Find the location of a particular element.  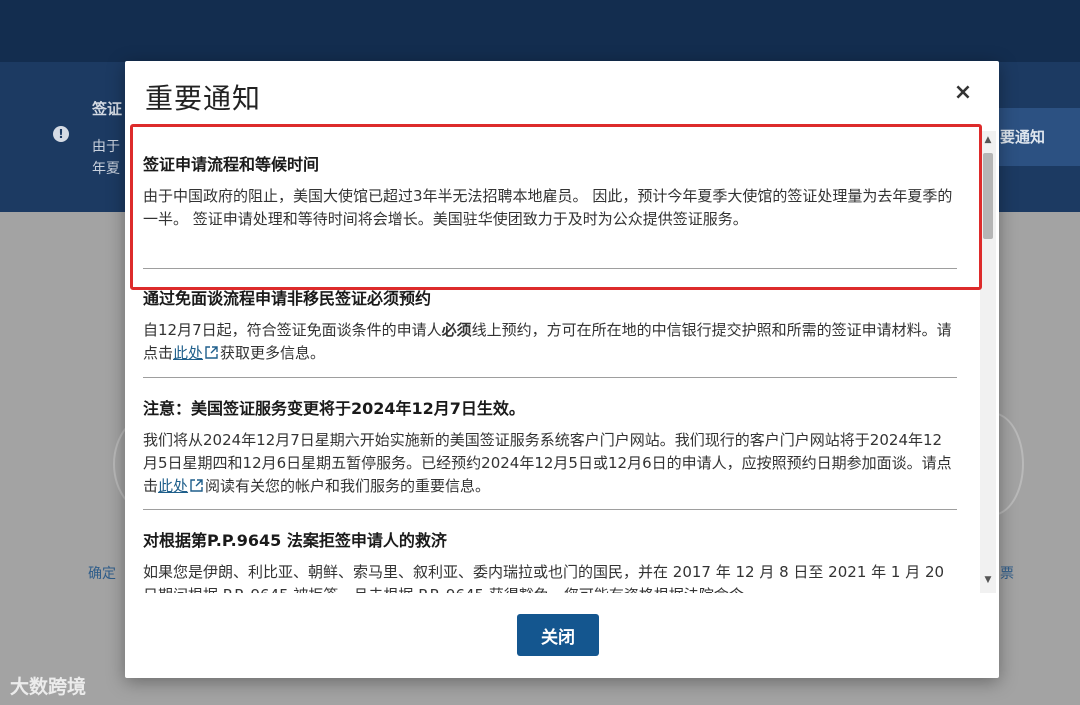

background-link-left: 确定 is located at coordinates (102, 573).